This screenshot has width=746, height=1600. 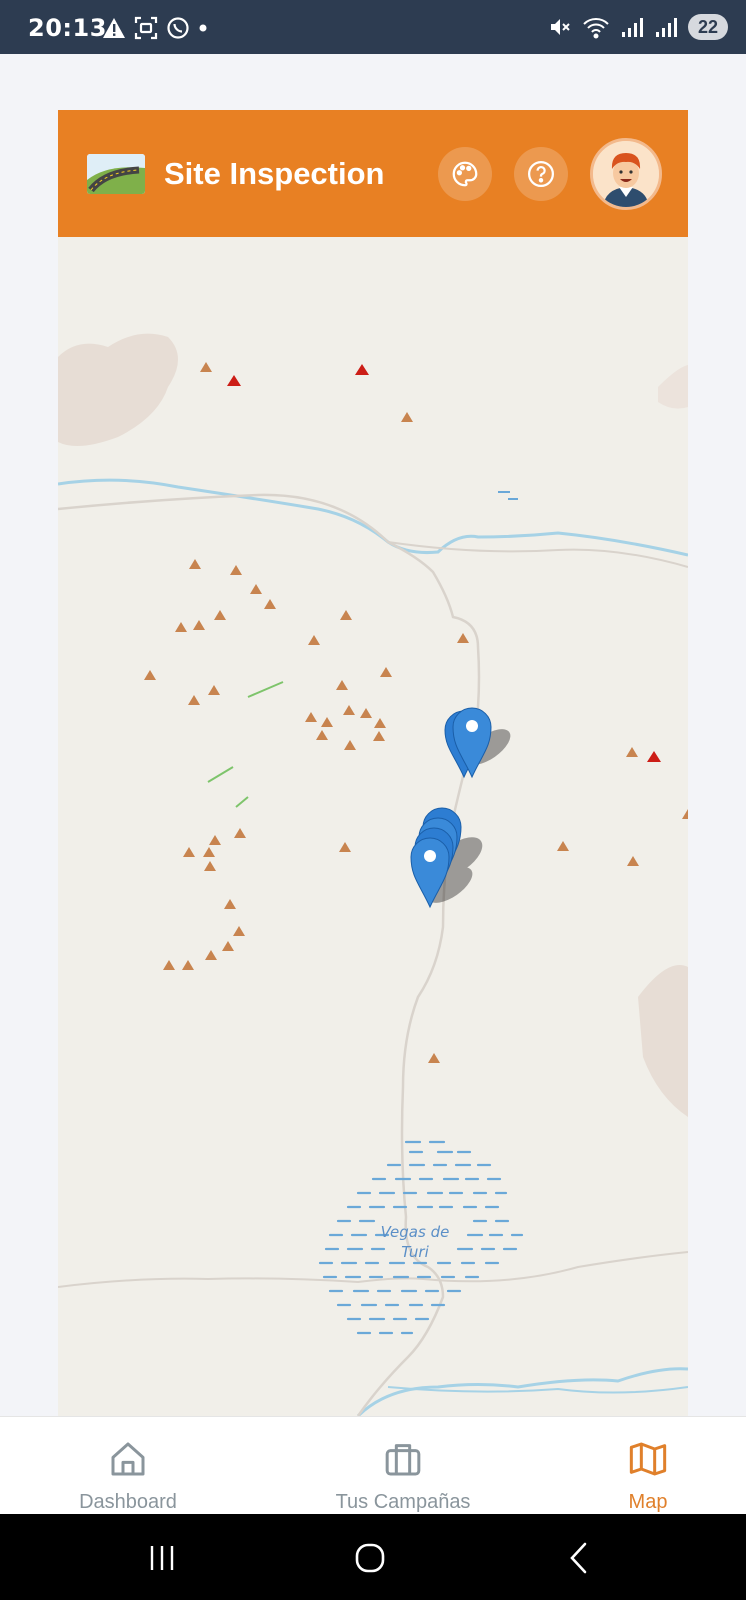 What do you see at coordinates (162, 1558) in the screenshot?
I see `recent-apps-icon` at bounding box center [162, 1558].